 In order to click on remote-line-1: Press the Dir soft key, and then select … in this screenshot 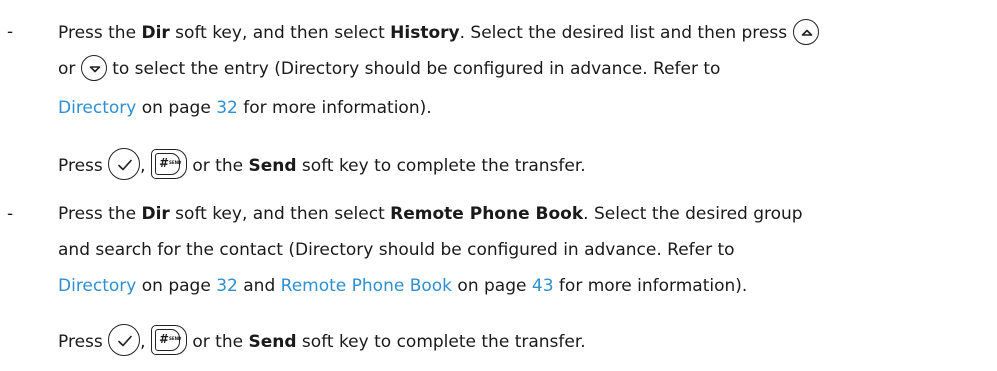, I will do `click(430, 214)`.